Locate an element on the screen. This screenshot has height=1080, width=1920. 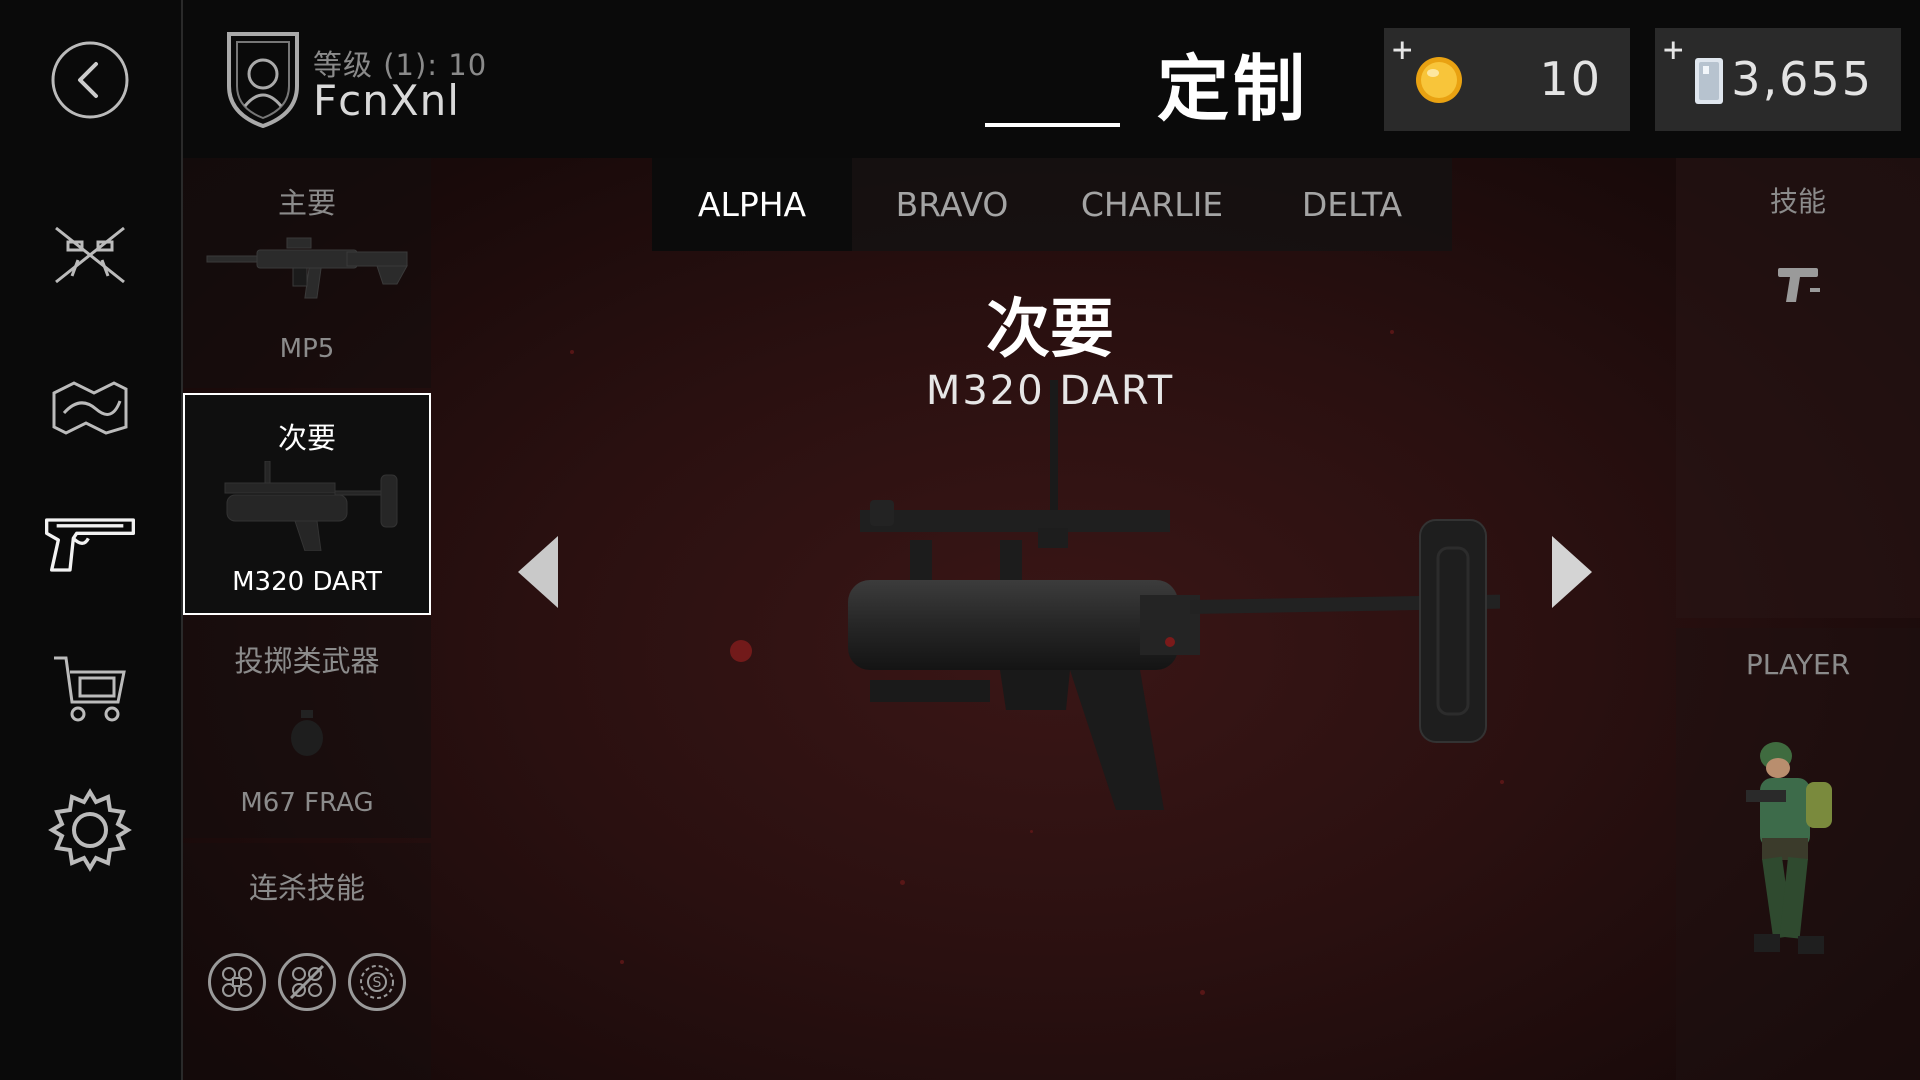
nav-settings is located at coordinates (90, 830).